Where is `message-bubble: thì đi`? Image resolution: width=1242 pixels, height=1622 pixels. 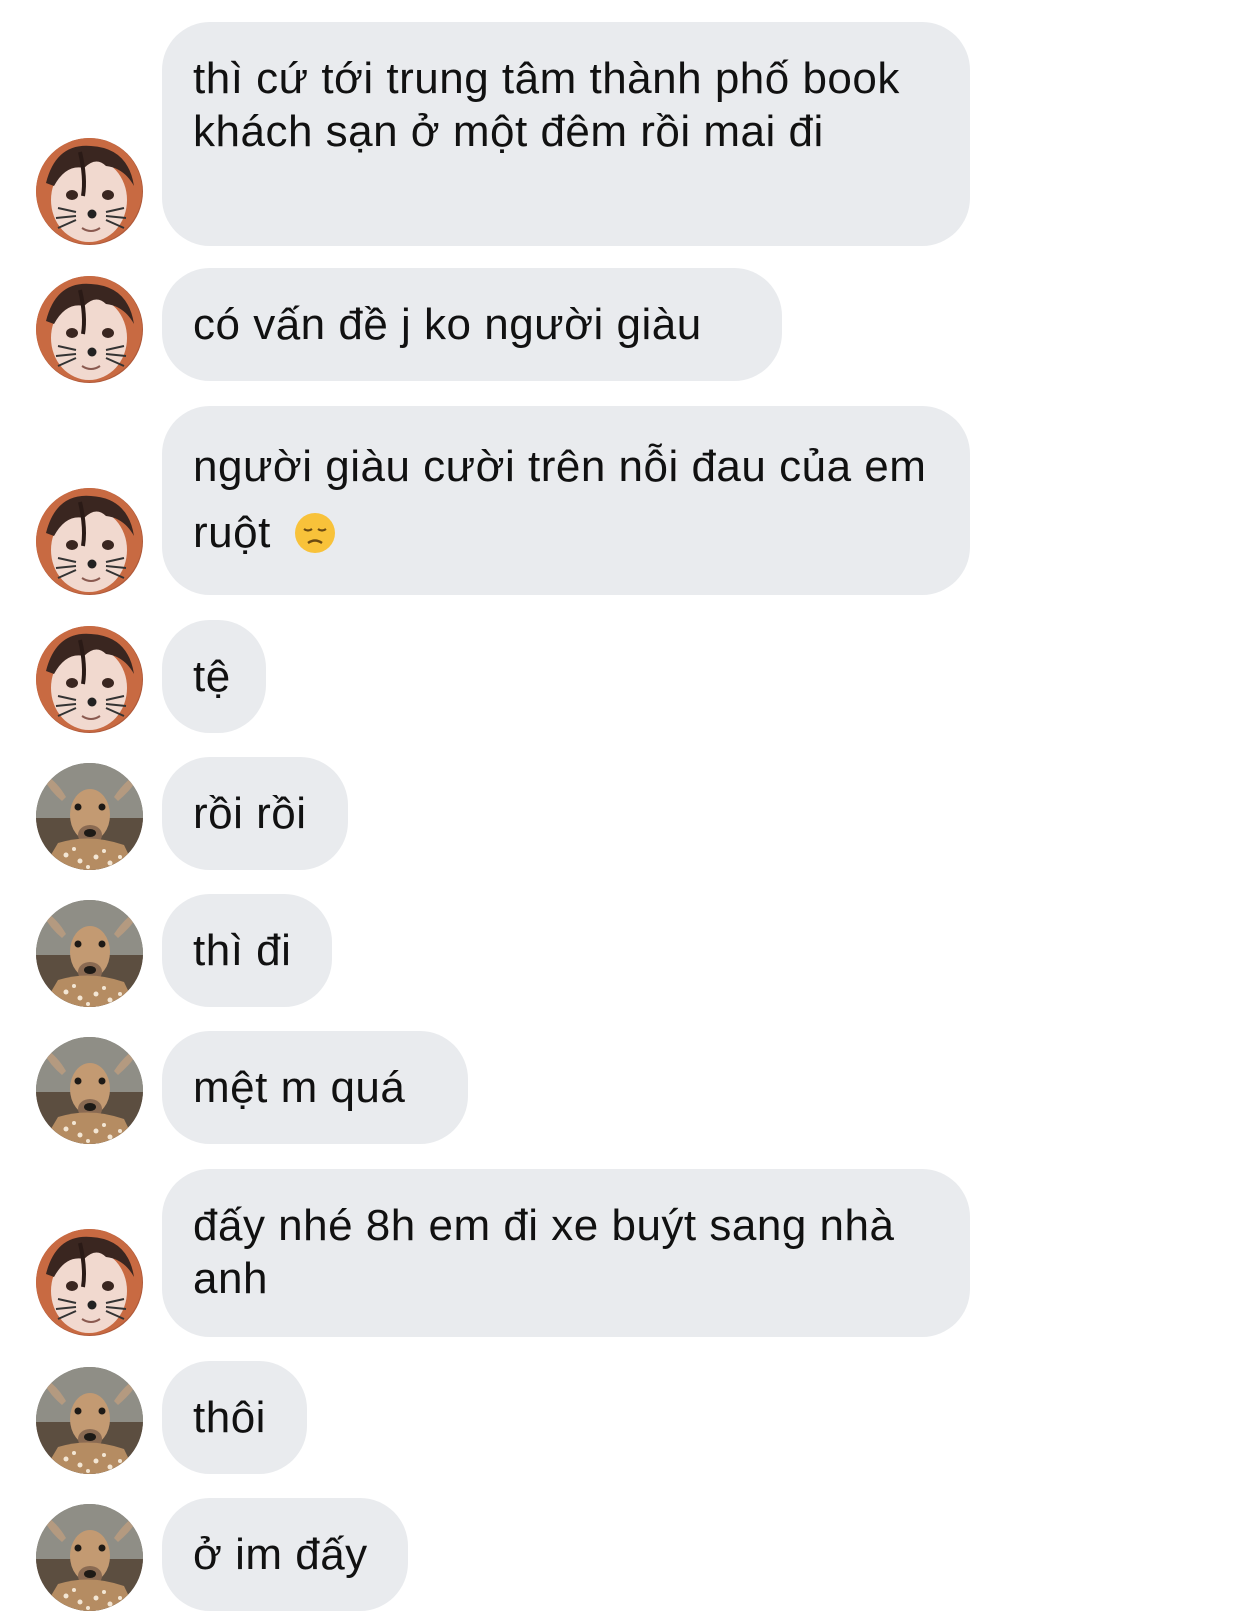 message-bubble: thì đi is located at coordinates (247, 950).